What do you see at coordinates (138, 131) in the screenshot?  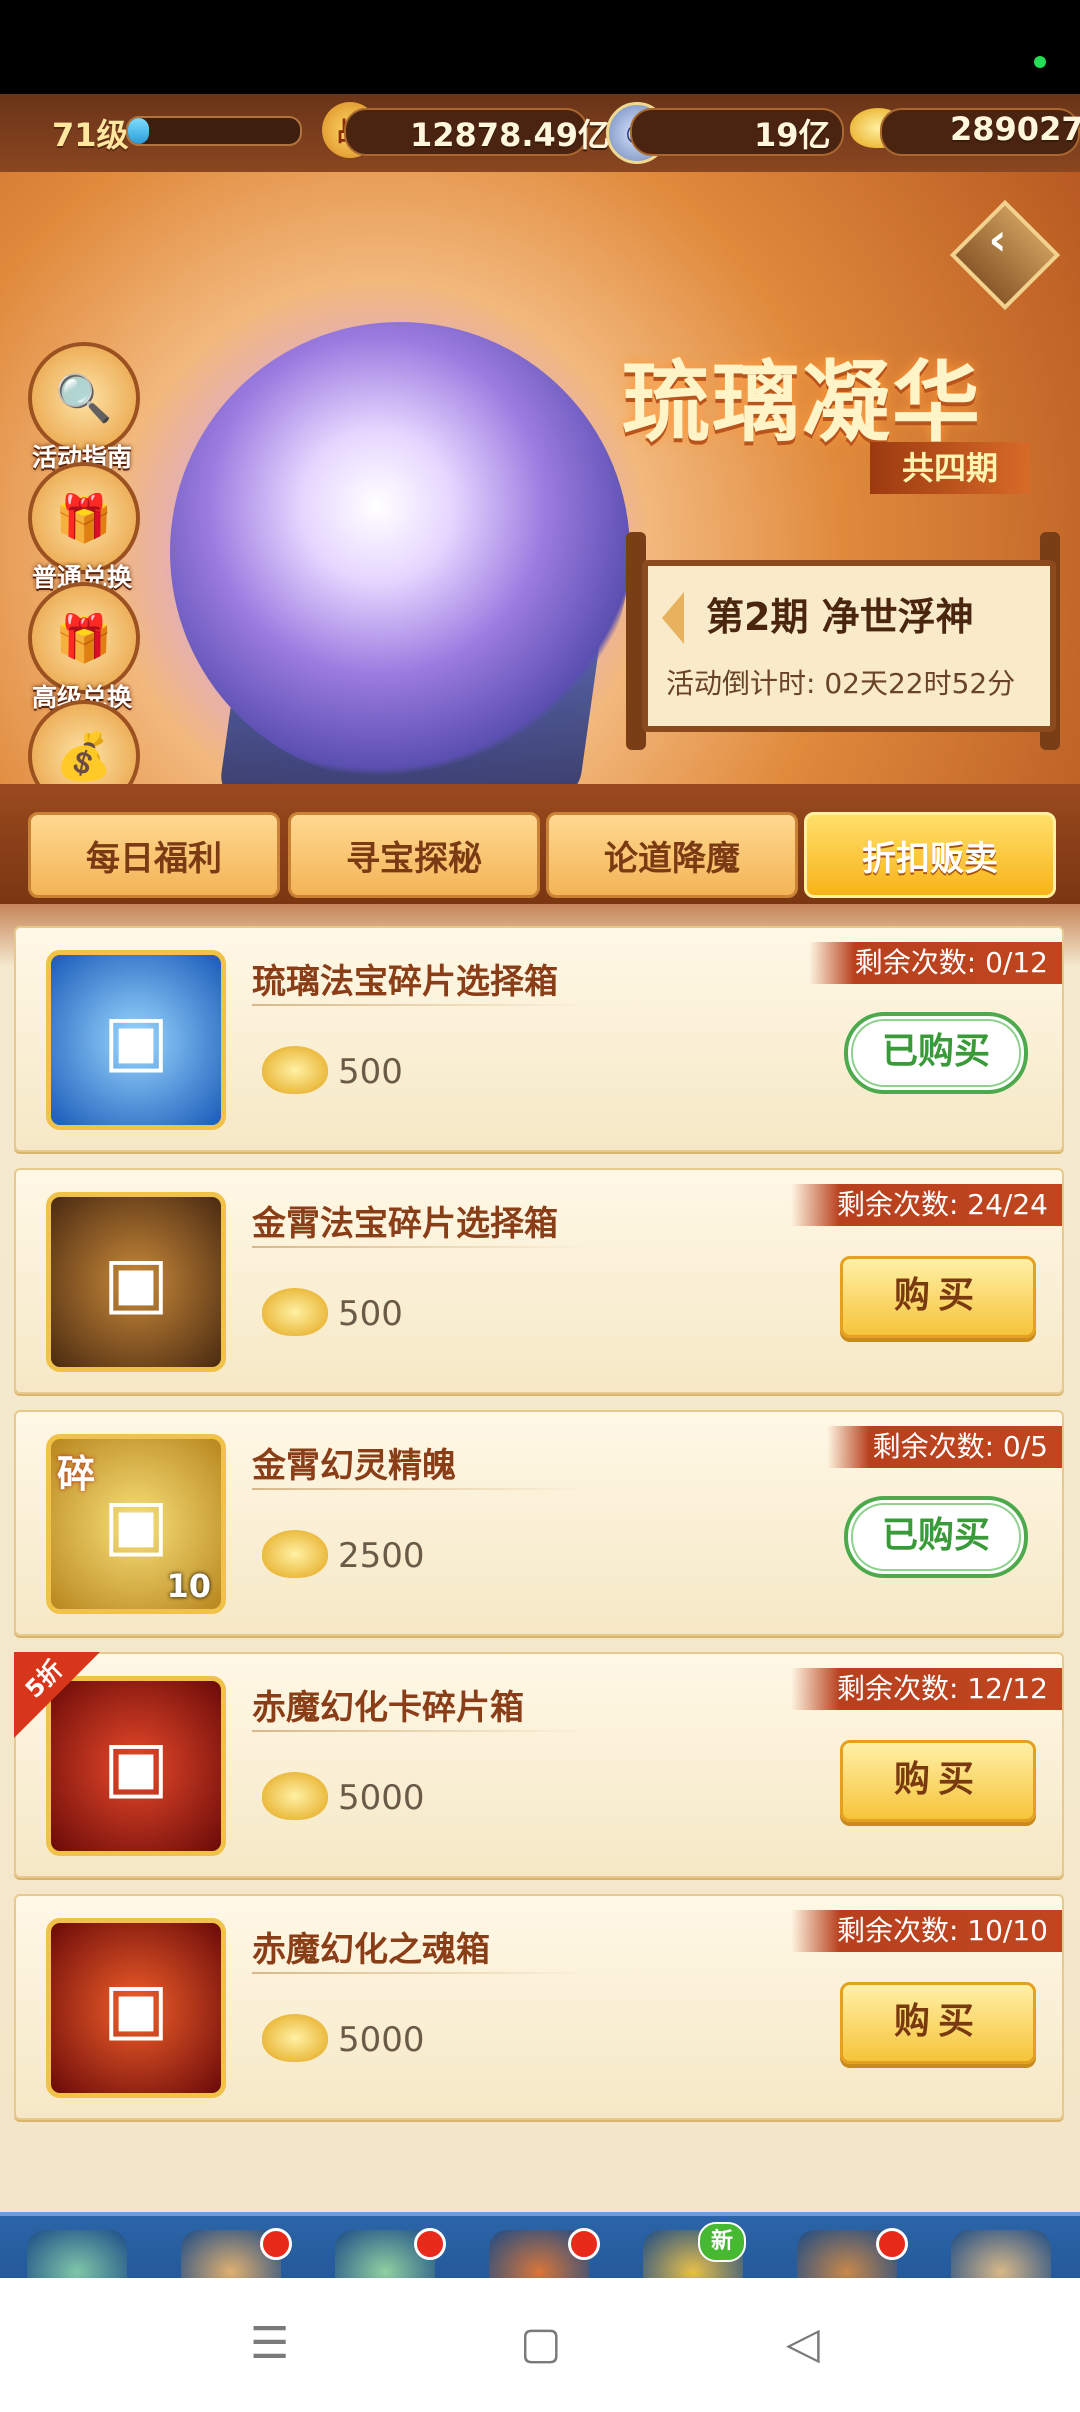 I see `xp-fill` at bounding box center [138, 131].